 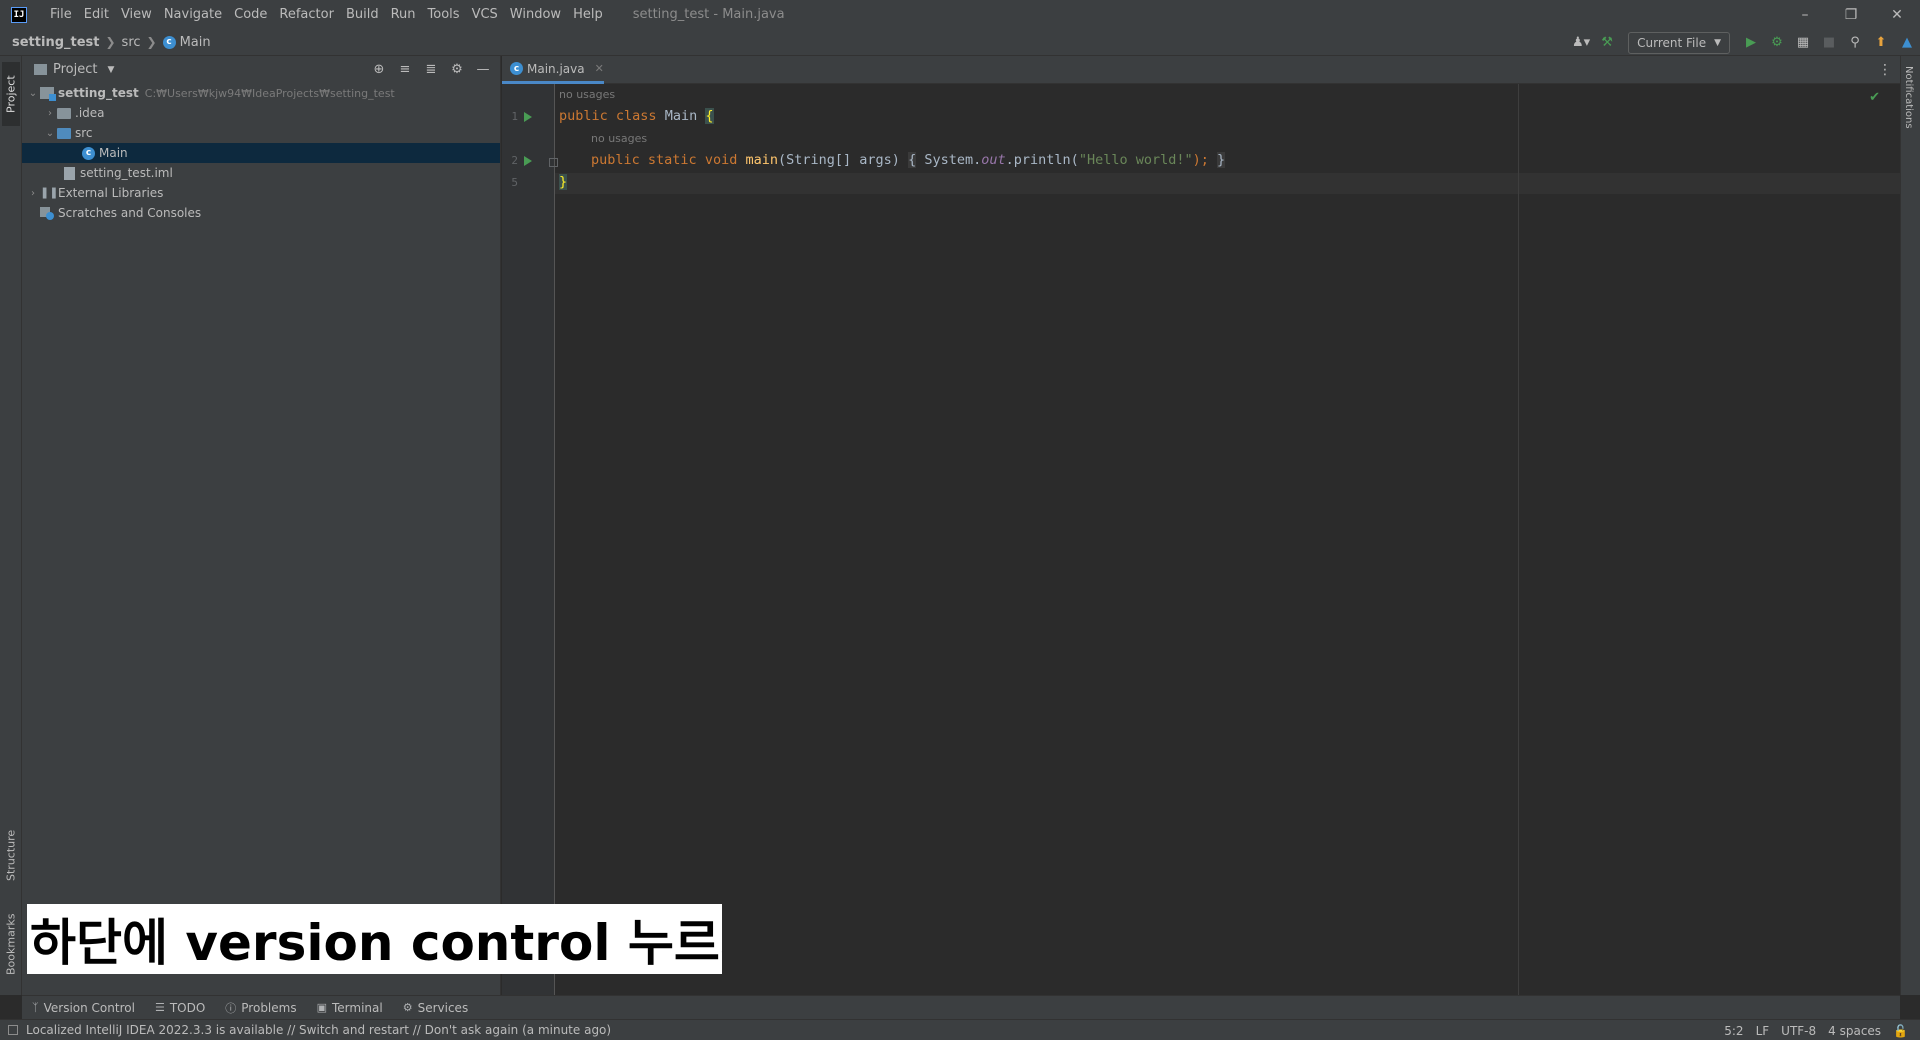 I want to click on java-class-icon: c, so click(x=88, y=153).